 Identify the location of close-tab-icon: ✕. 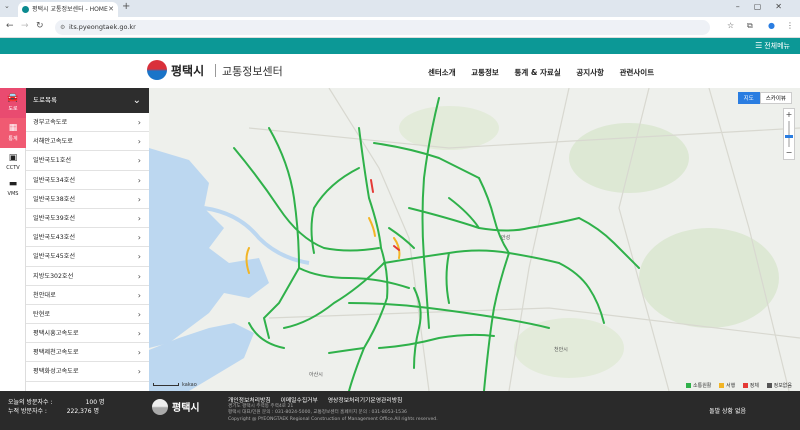
(111, 9).